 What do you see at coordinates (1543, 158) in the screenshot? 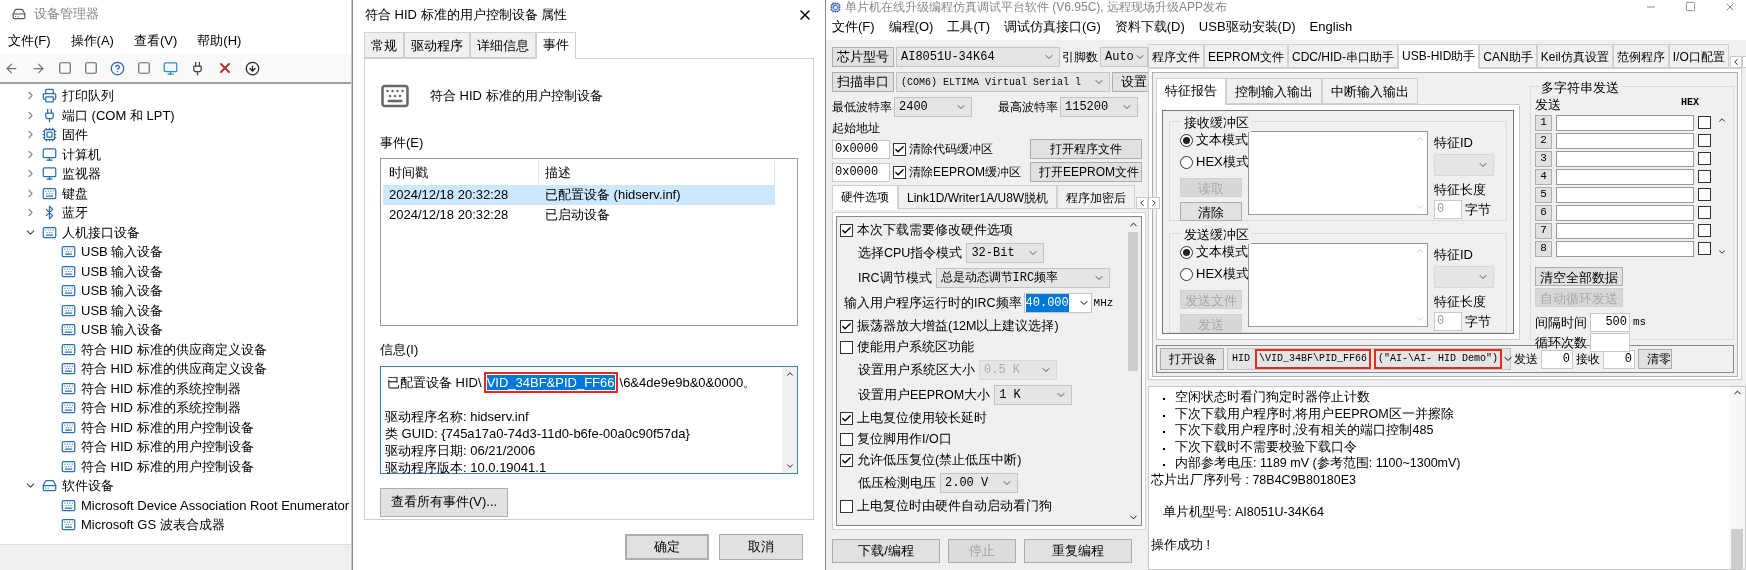
I see `send-button: 3` at bounding box center [1543, 158].